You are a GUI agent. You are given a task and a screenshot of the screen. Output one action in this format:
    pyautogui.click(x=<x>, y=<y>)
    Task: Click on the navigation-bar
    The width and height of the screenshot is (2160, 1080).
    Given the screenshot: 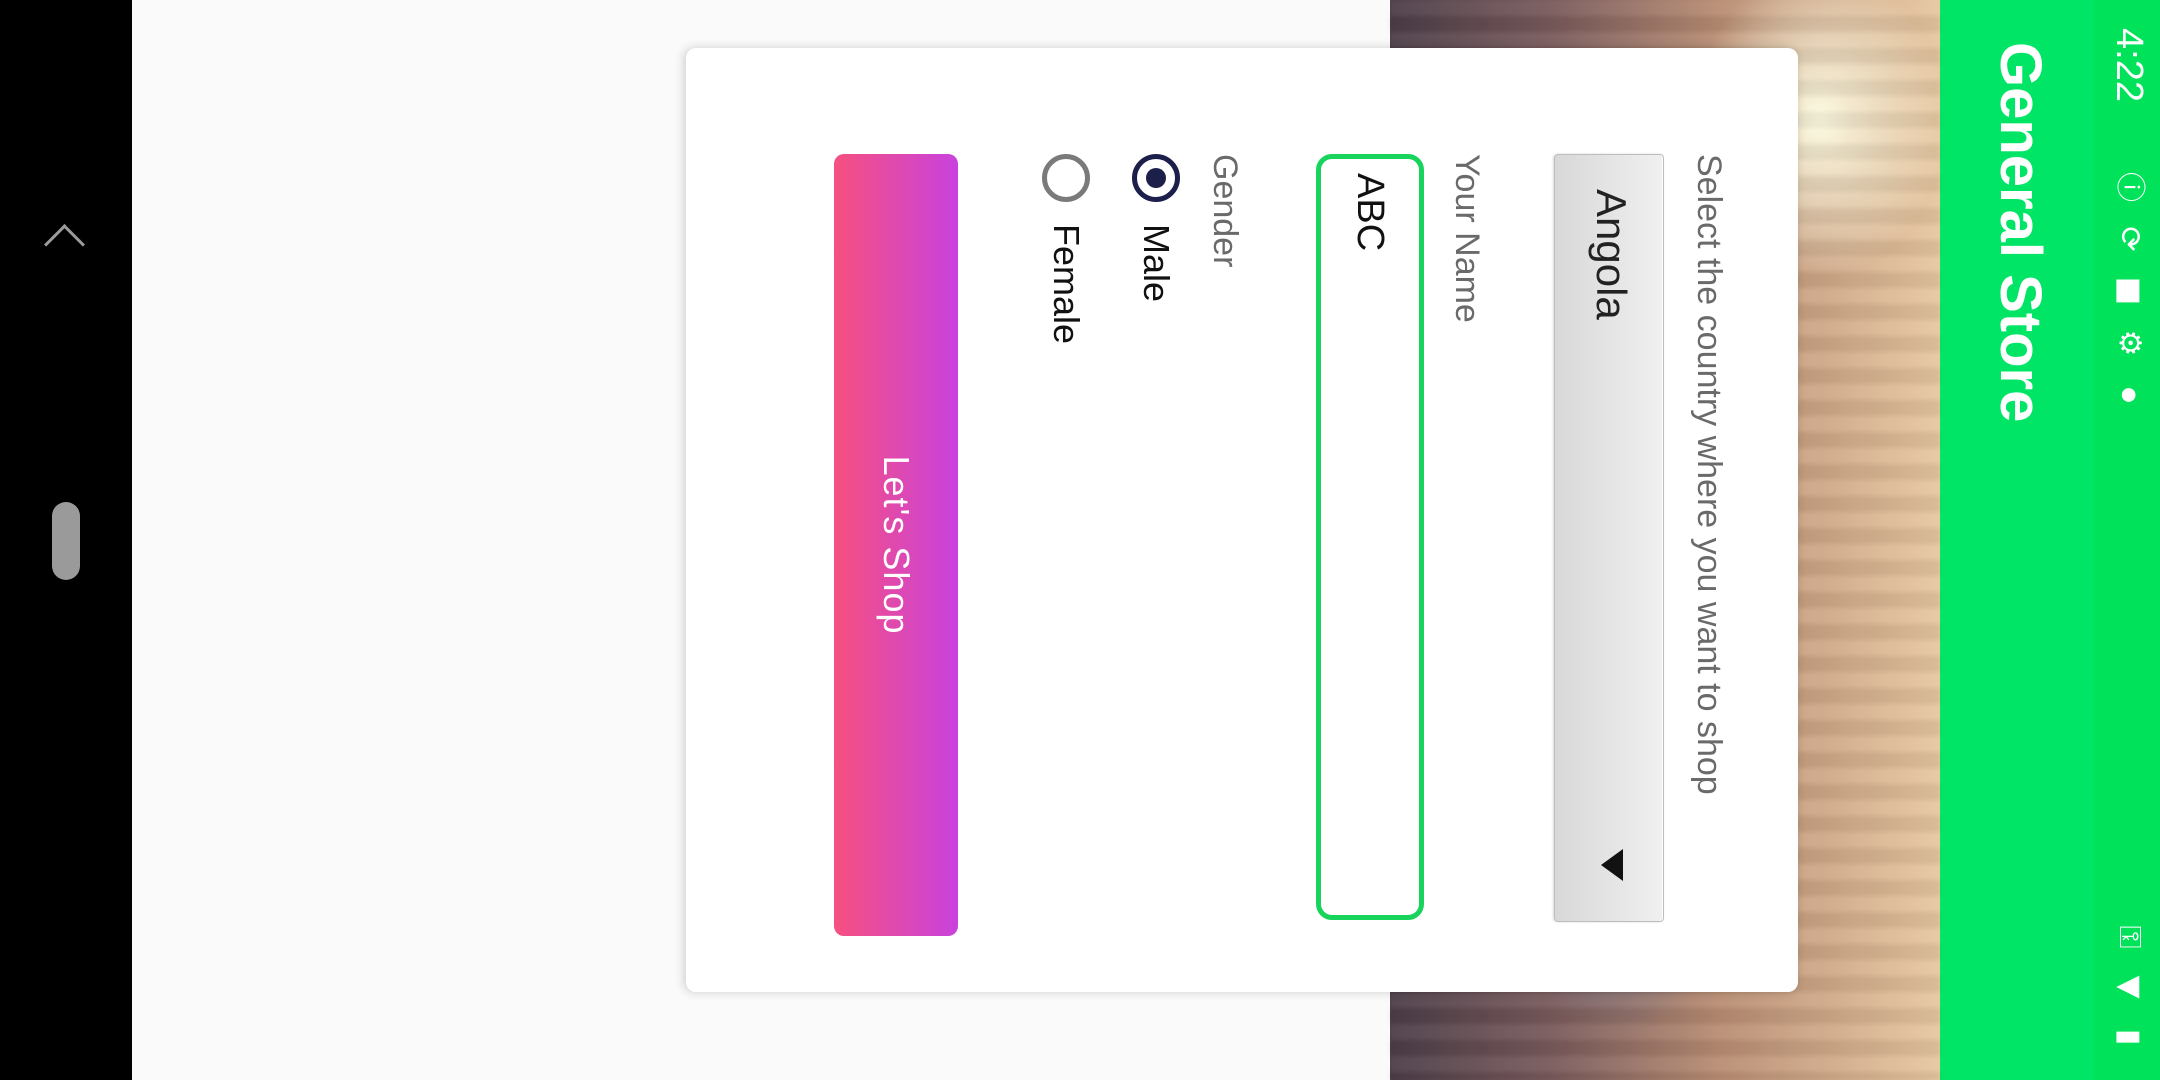 What is the action you would take?
    pyautogui.click(x=66, y=540)
    